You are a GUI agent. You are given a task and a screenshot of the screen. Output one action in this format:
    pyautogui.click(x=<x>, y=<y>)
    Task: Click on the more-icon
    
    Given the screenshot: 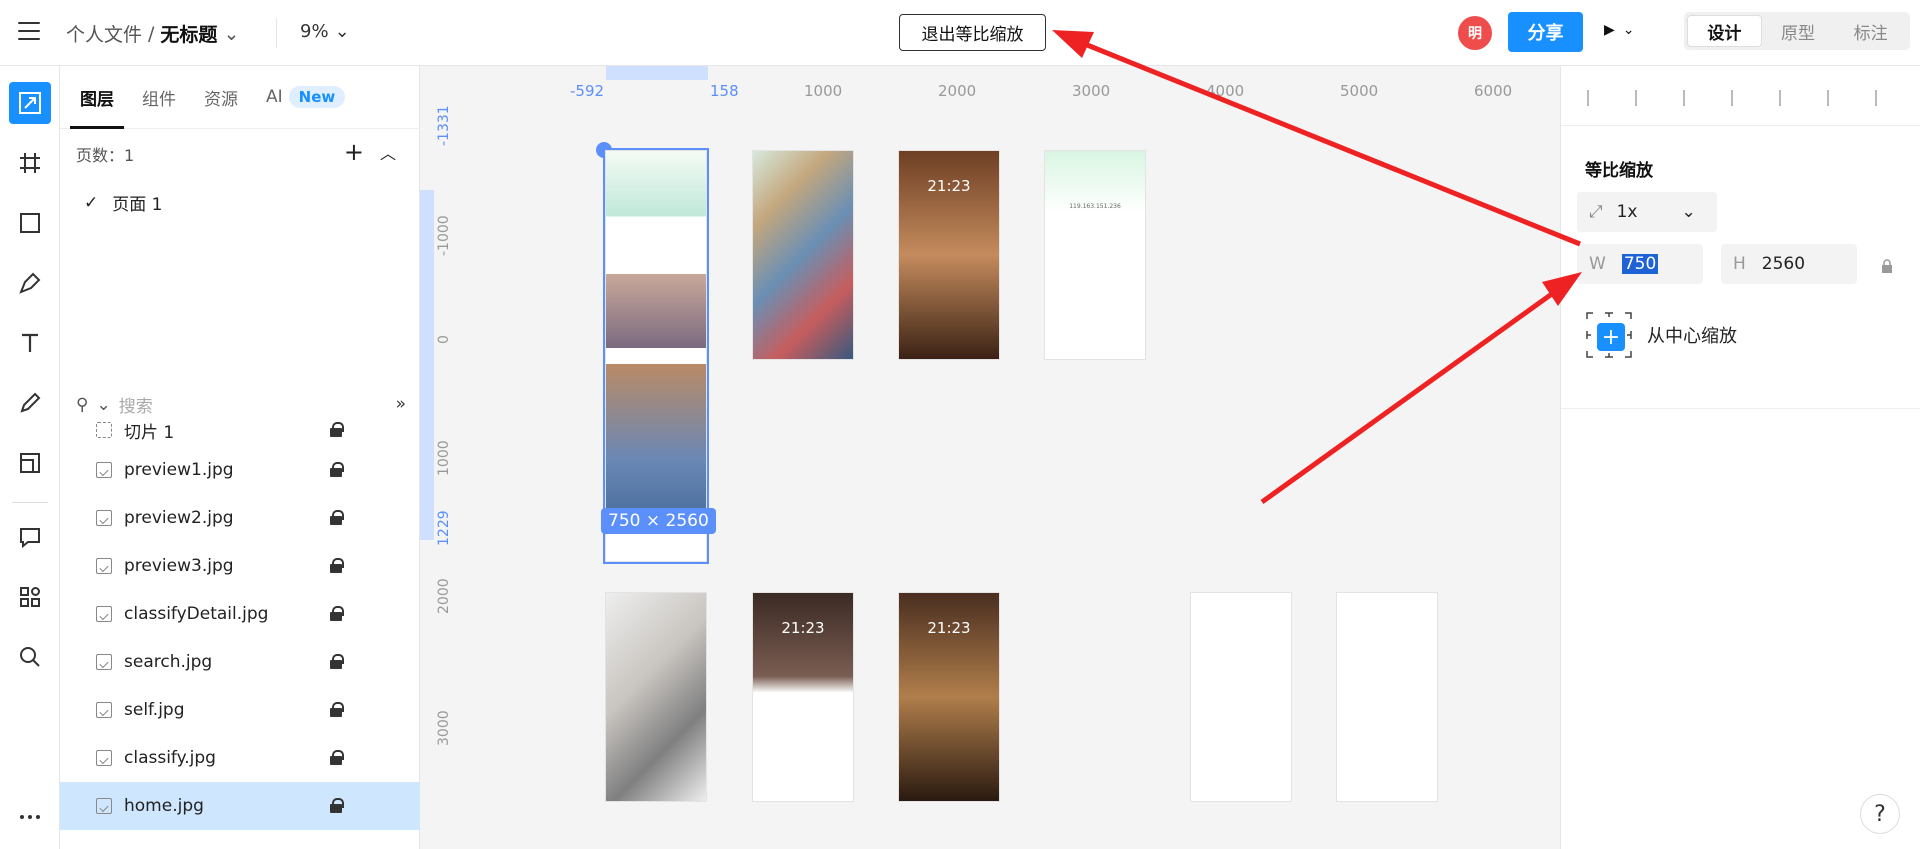 What is the action you would take?
    pyautogui.click(x=30, y=817)
    